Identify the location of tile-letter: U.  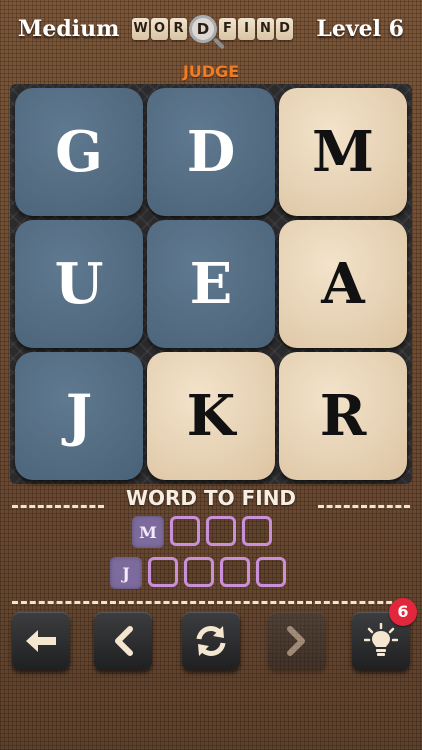
(79, 284).